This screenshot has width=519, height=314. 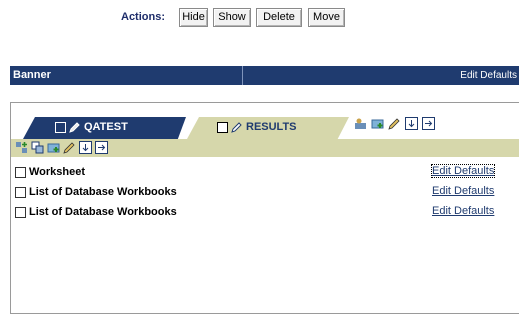 I want to click on tab-strip: QATEST RESULTS, so click(x=265, y=121).